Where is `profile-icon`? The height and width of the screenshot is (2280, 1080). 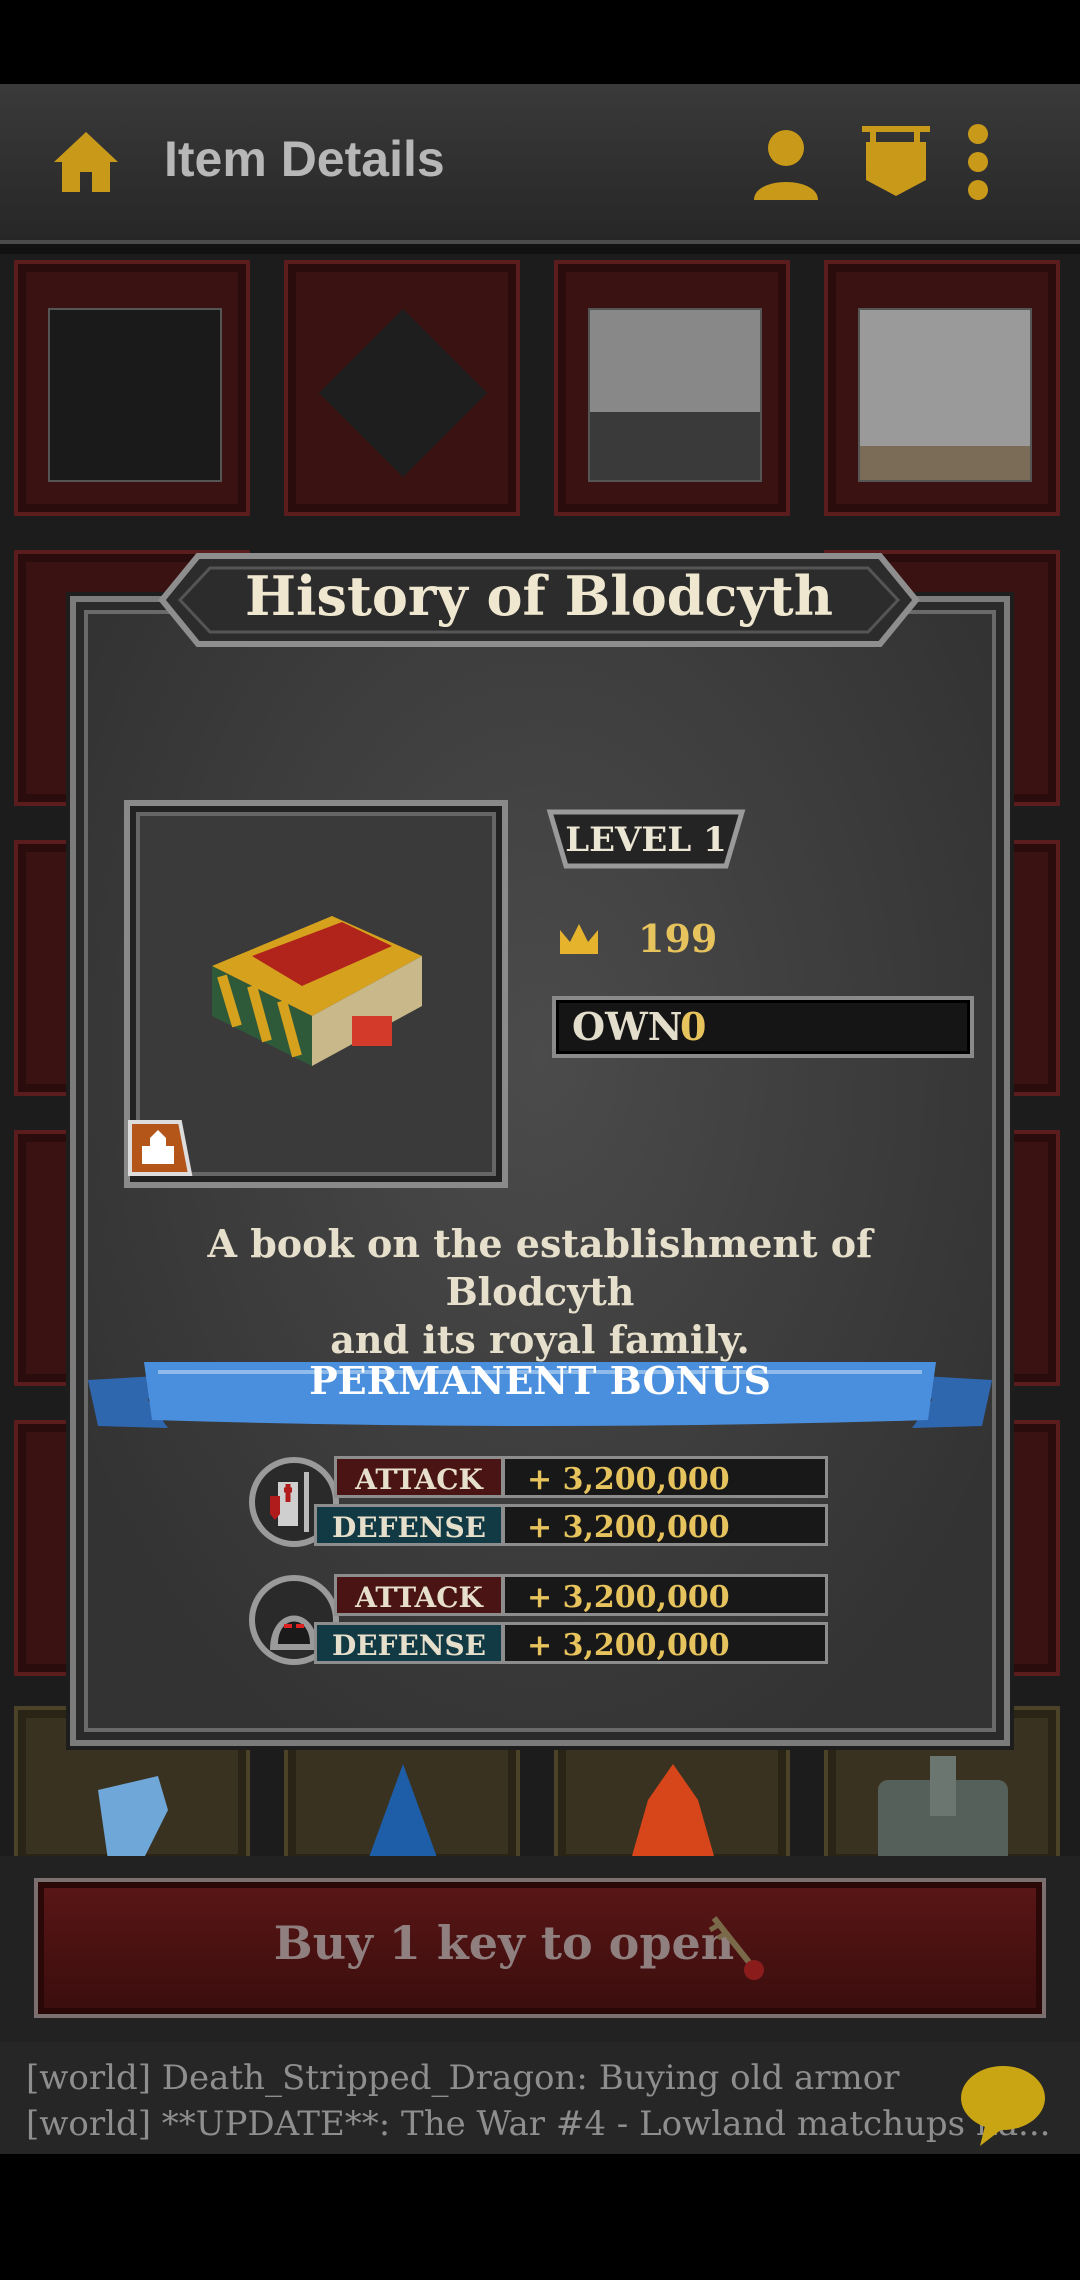 profile-icon is located at coordinates (786, 162).